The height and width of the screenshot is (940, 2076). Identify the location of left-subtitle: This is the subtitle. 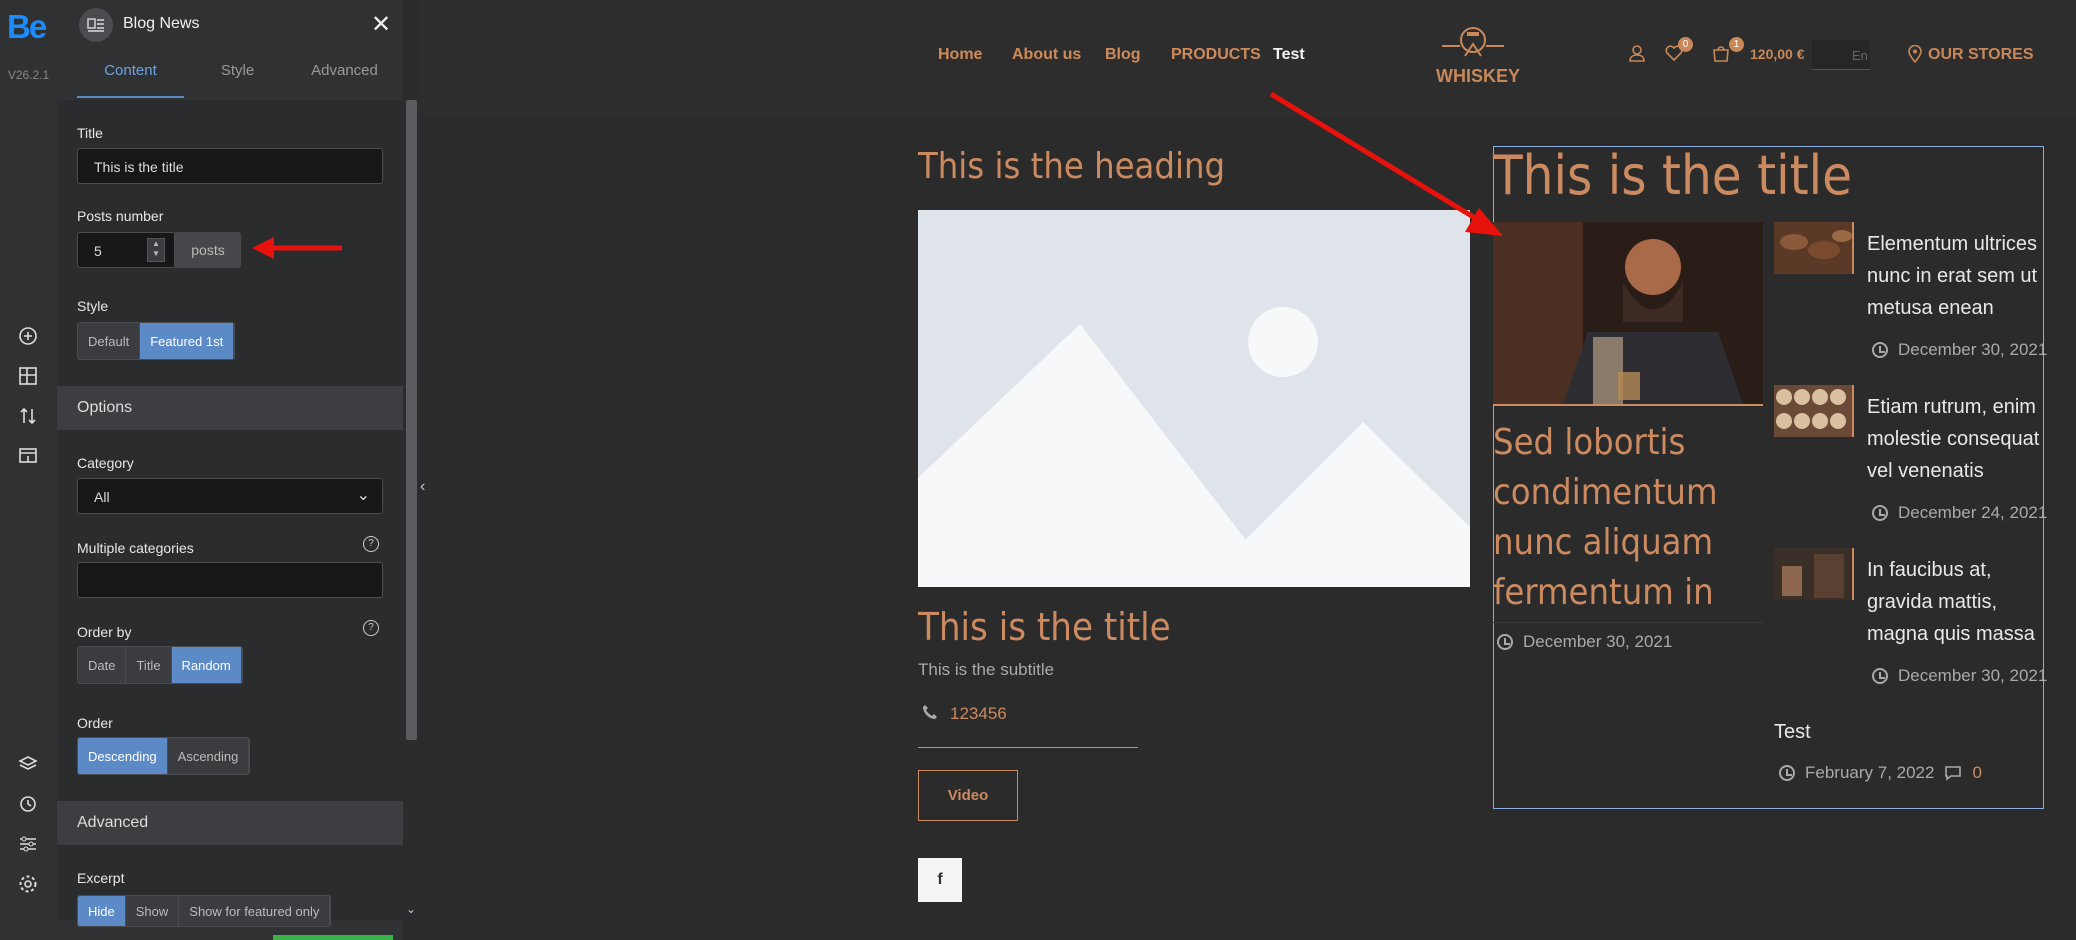
(986, 669).